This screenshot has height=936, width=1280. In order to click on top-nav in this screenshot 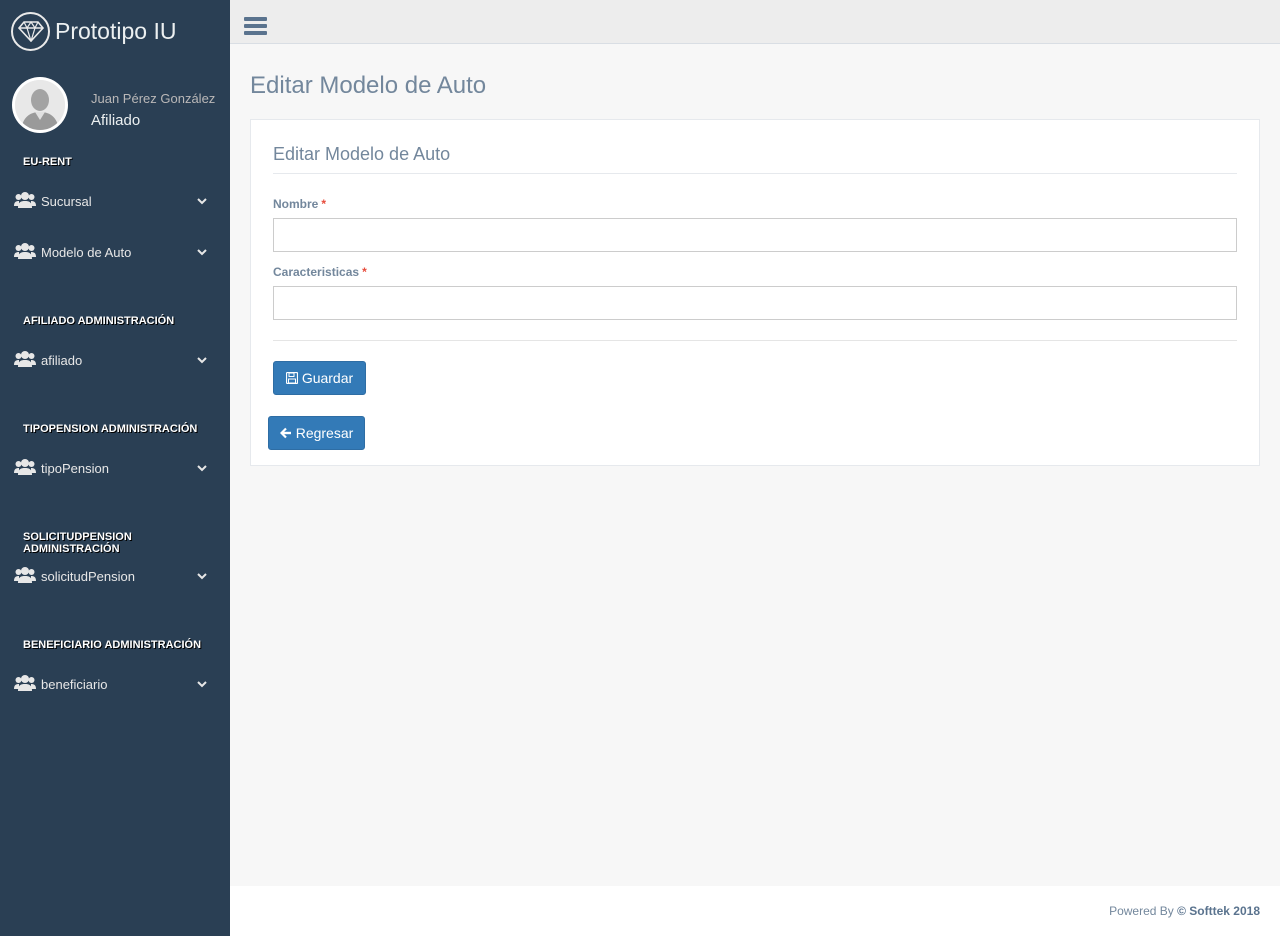, I will do `click(755, 22)`.